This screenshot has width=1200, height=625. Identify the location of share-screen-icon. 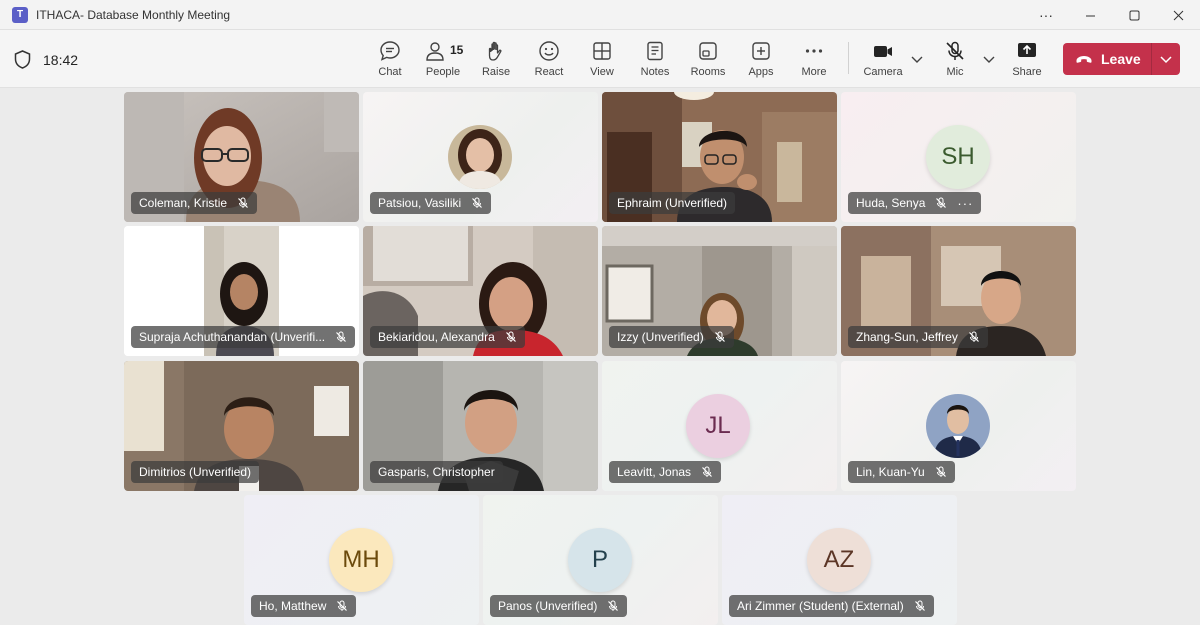
(1027, 50).